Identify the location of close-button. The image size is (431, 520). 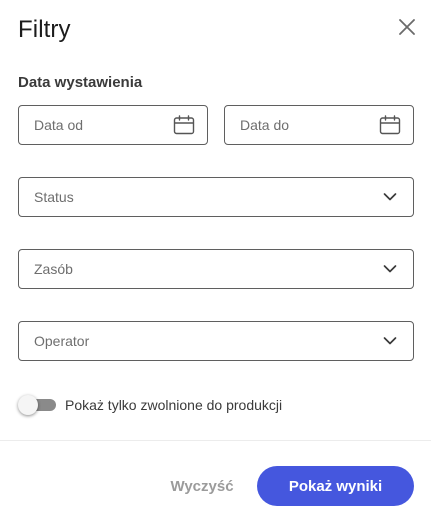
(407, 27).